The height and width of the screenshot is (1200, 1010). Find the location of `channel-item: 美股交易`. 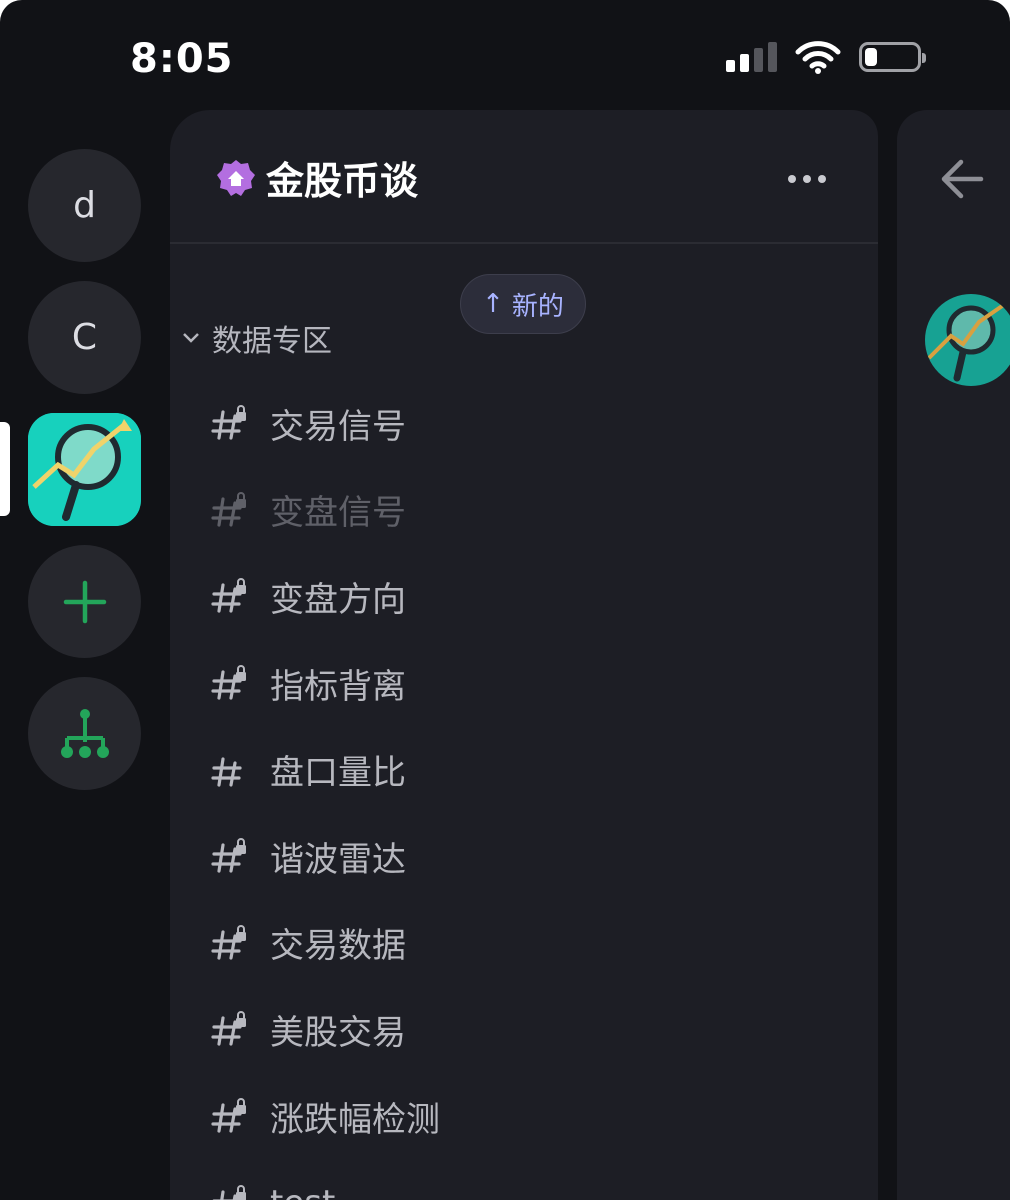

channel-item: 美股交易 is located at coordinates (530, 1029).